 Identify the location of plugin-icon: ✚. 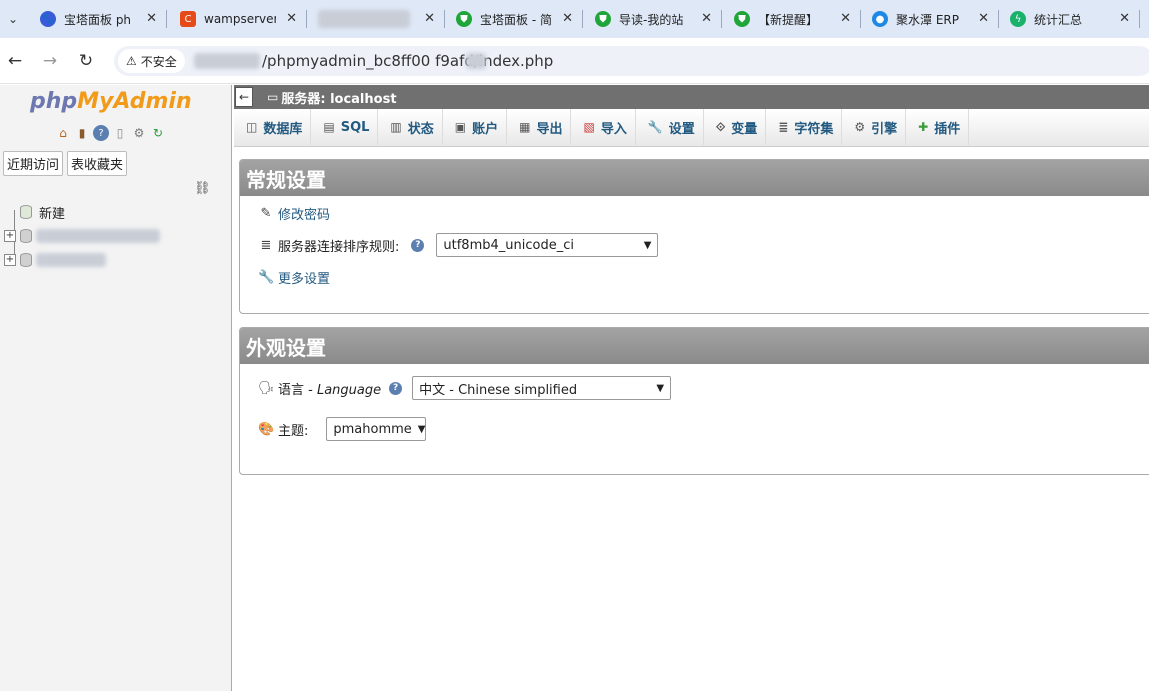
(923, 127).